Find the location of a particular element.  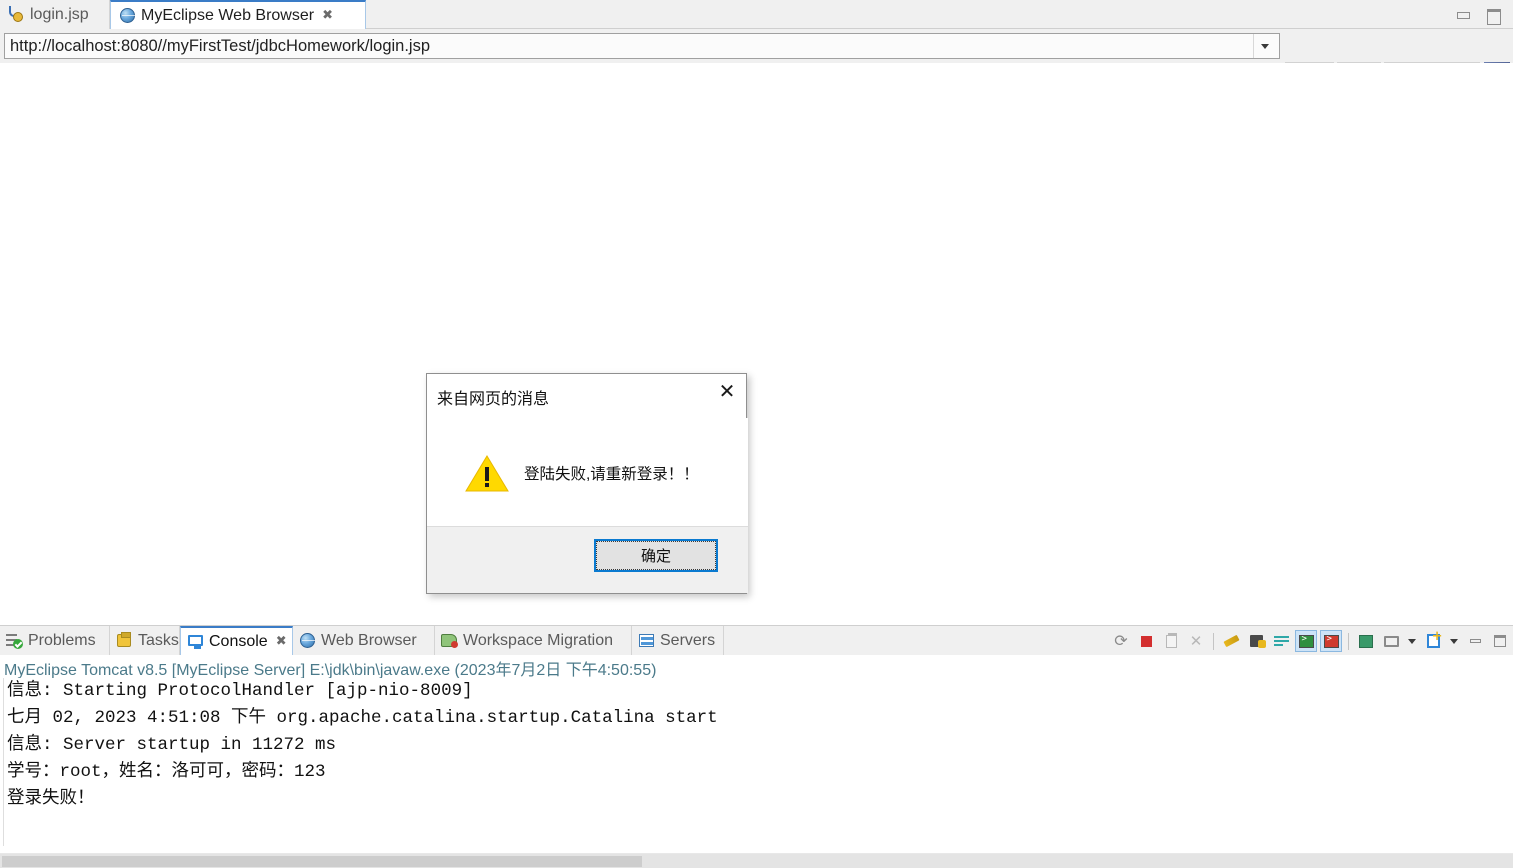

panel-tab-problems: Problems is located at coordinates (55, 640).